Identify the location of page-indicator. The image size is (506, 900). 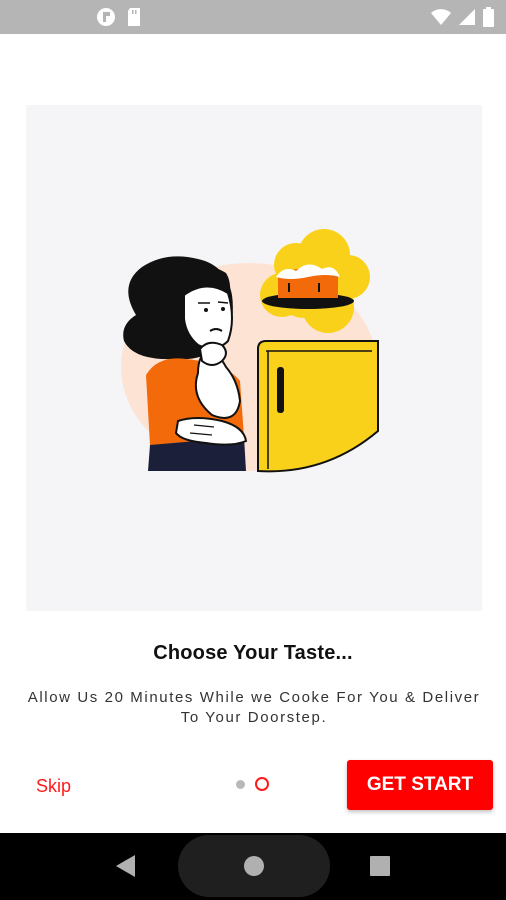
(252, 784).